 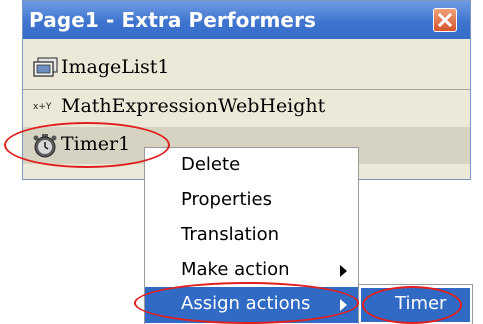 What do you see at coordinates (45, 146) in the screenshot?
I see `timer-icon` at bounding box center [45, 146].